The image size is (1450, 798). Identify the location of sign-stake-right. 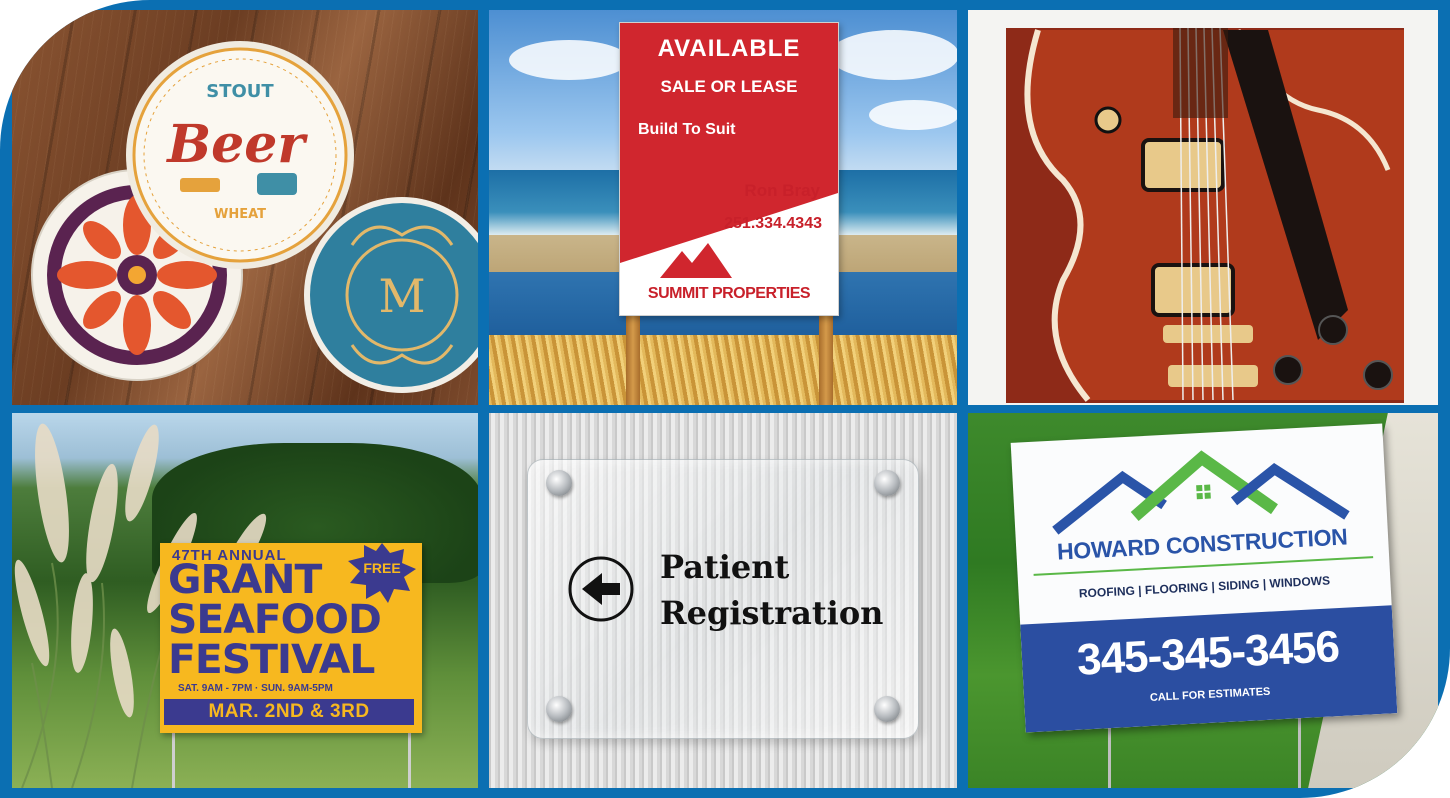
(409, 759).